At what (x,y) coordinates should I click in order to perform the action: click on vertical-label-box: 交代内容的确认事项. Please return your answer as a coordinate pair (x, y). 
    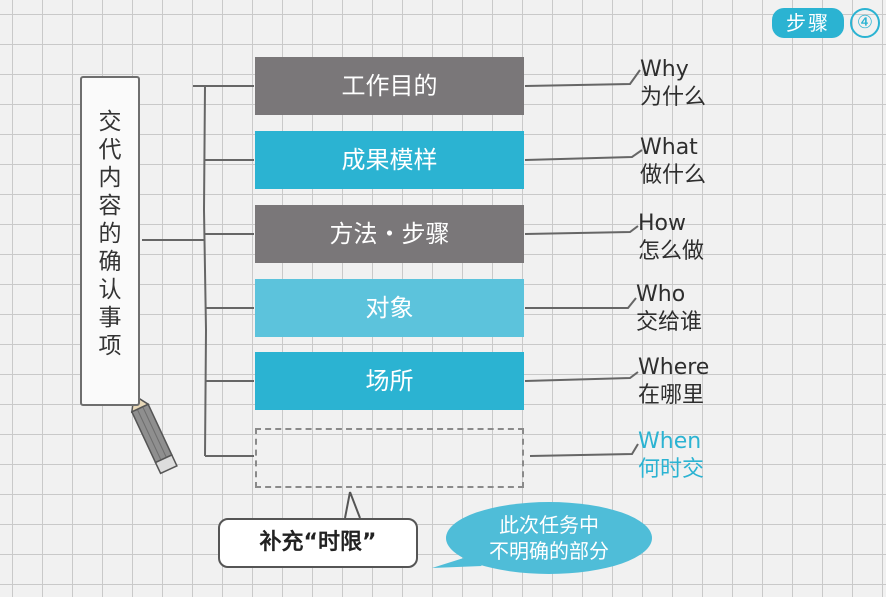
    Looking at the image, I should click on (110, 241).